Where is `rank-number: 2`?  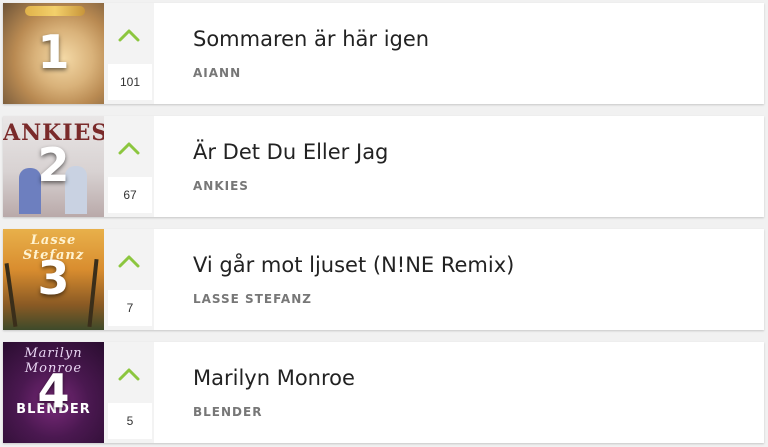 rank-number: 2 is located at coordinates (53, 165).